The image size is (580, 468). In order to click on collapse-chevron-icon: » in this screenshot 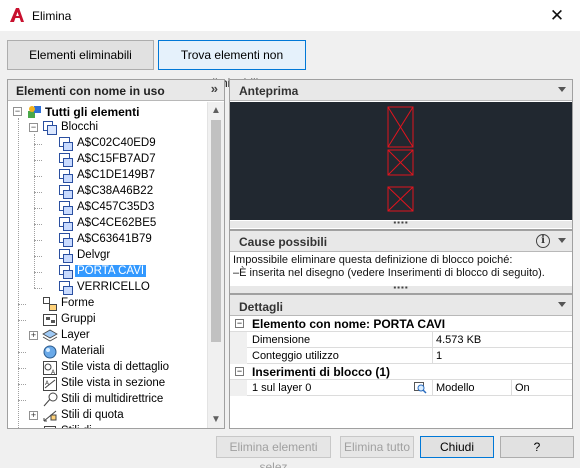, I will do `click(214, 88)`.